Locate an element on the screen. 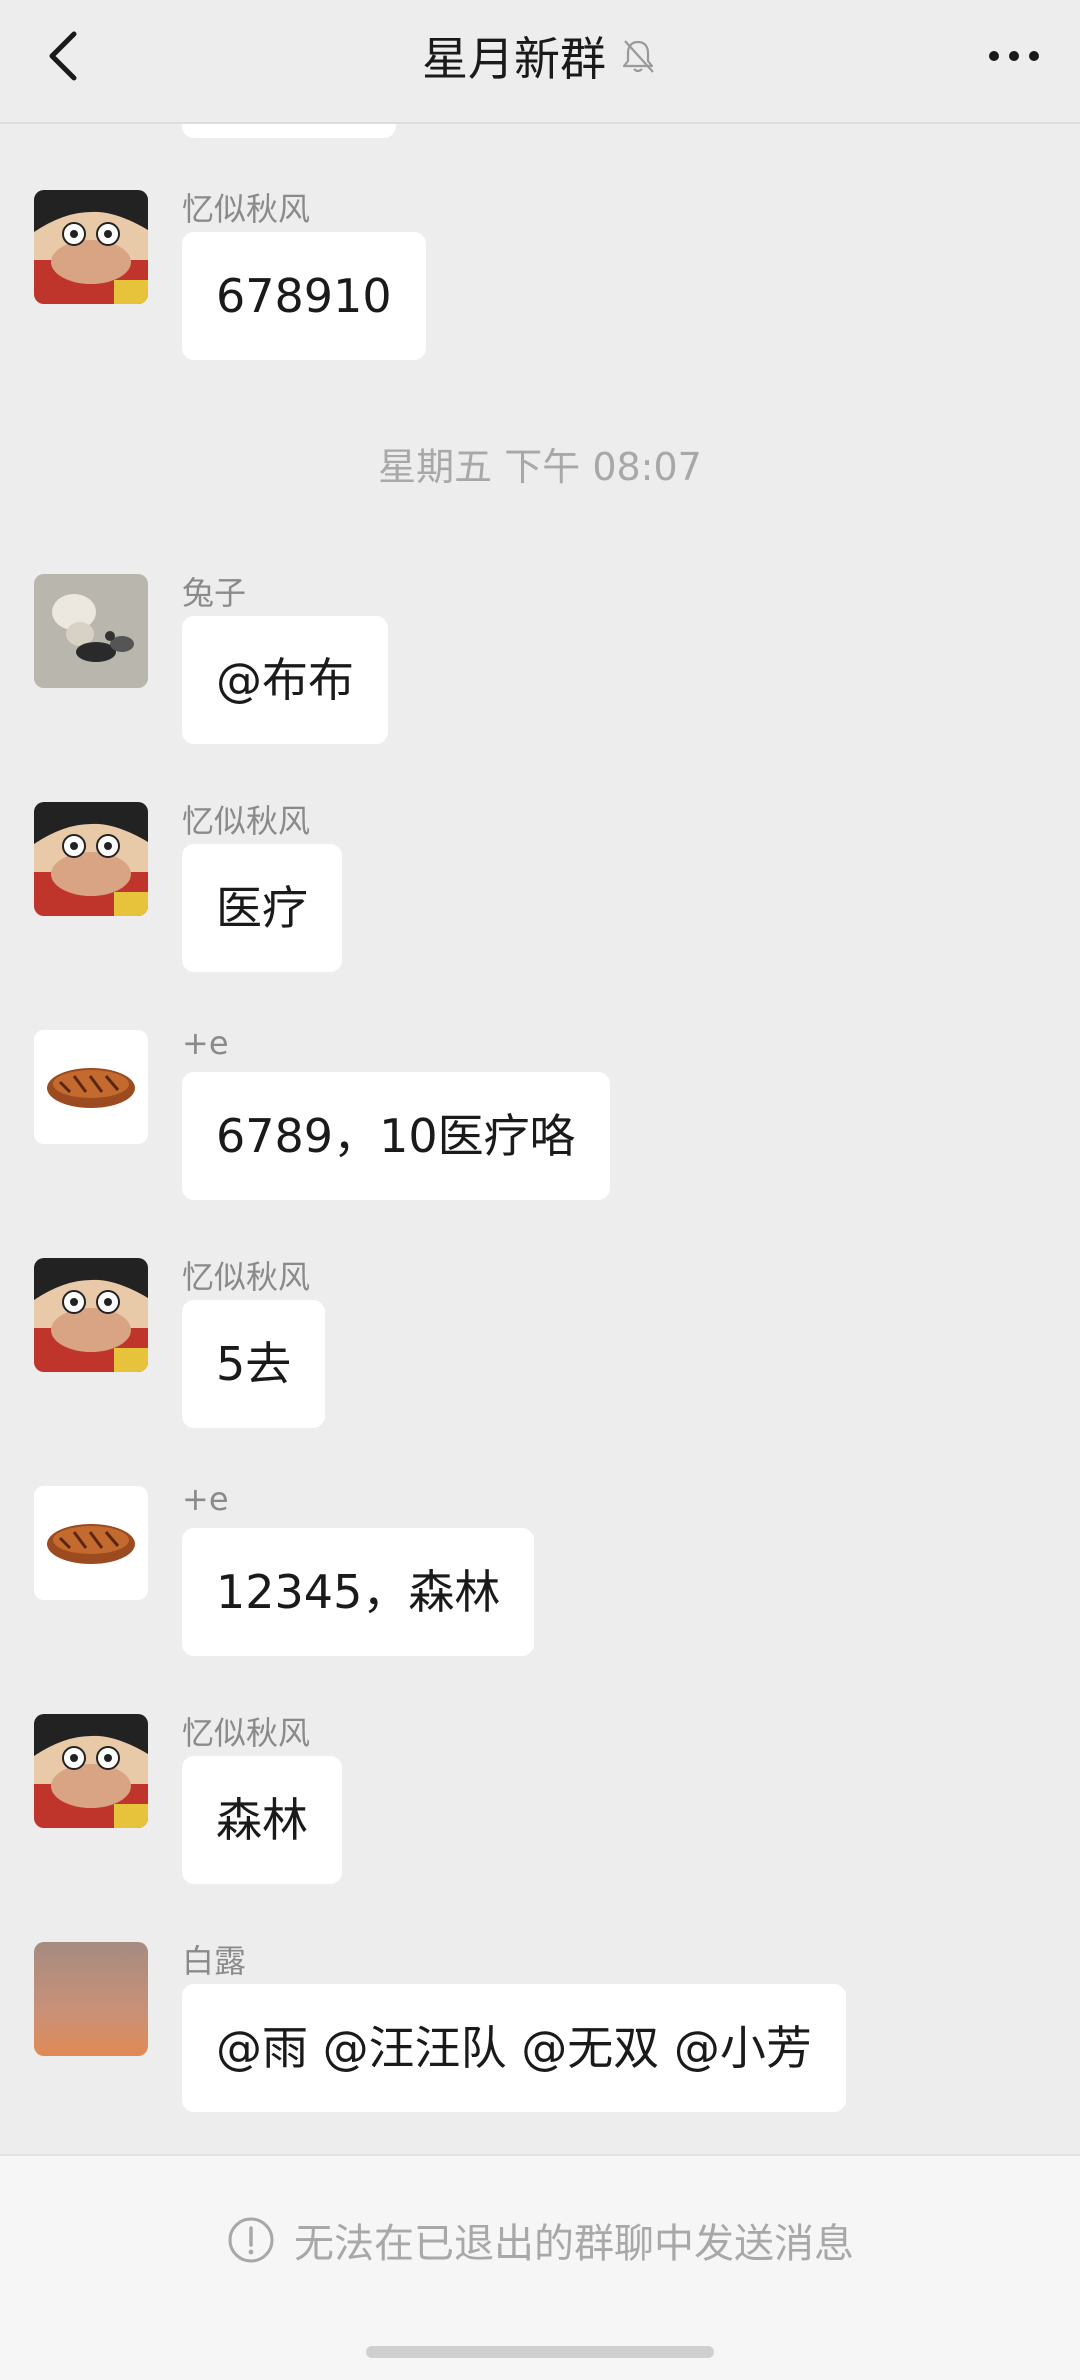  message-bubble: 森林 is located at coordinates (262, 1820).